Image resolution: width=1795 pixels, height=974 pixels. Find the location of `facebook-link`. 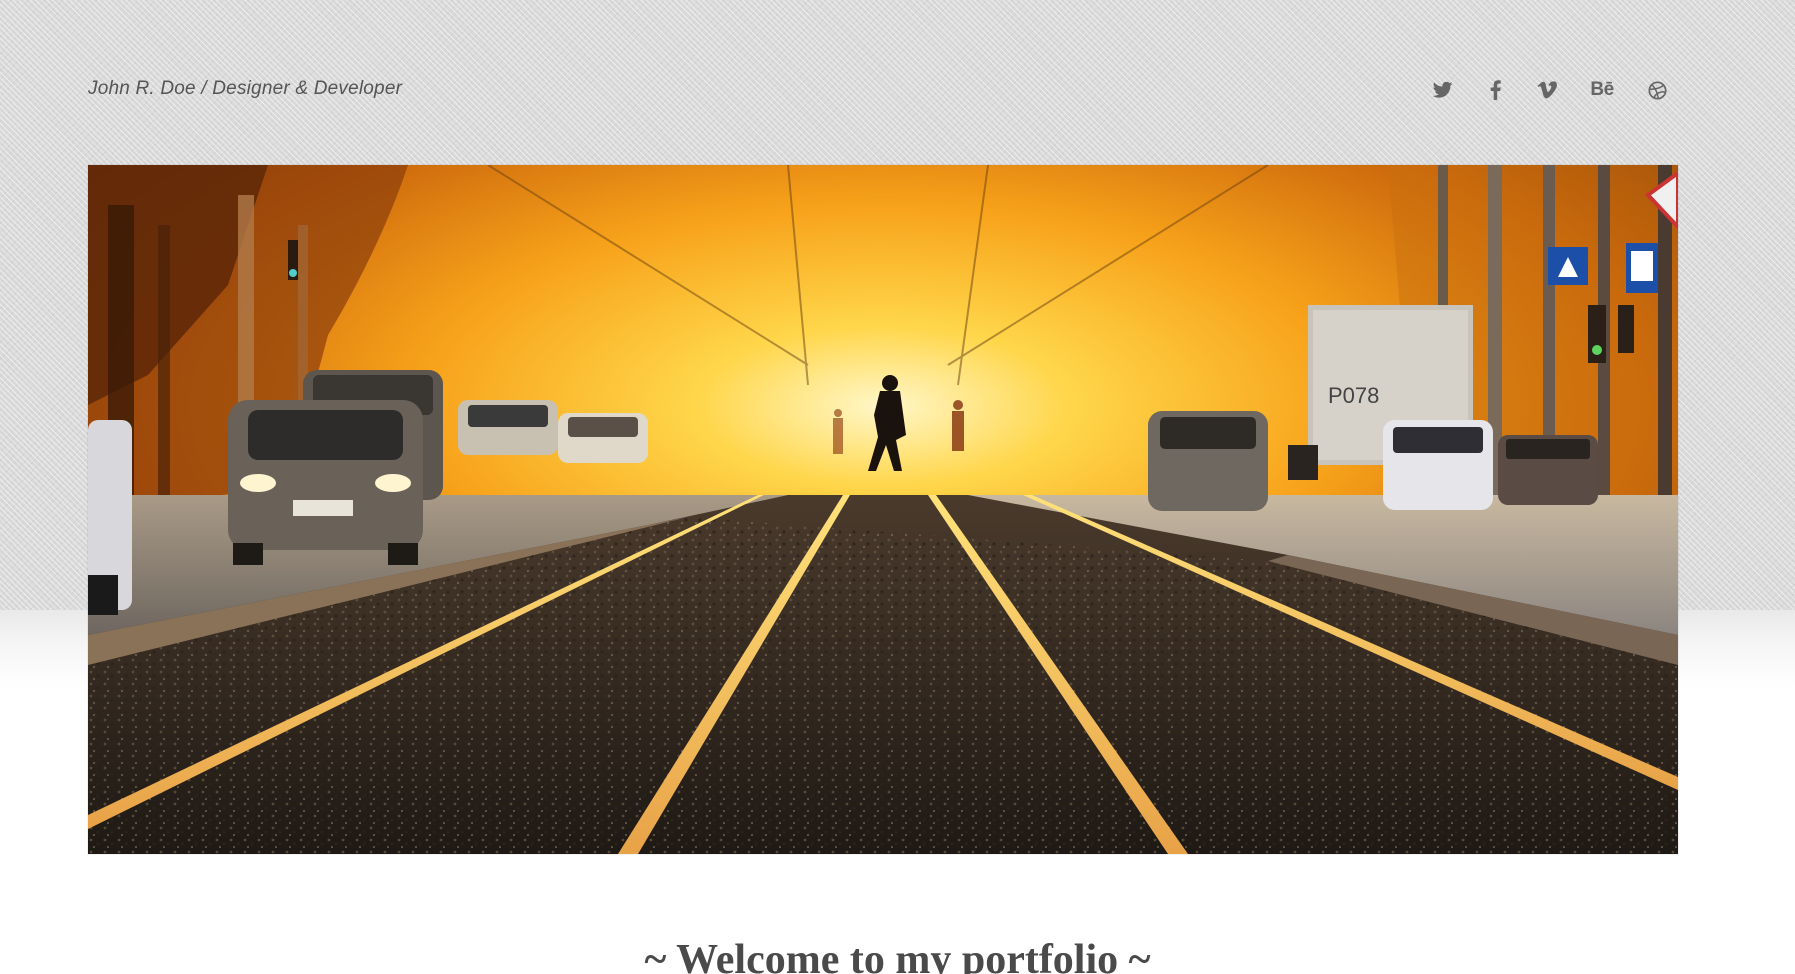

facebook-link is located at coordinates (1495, 90).